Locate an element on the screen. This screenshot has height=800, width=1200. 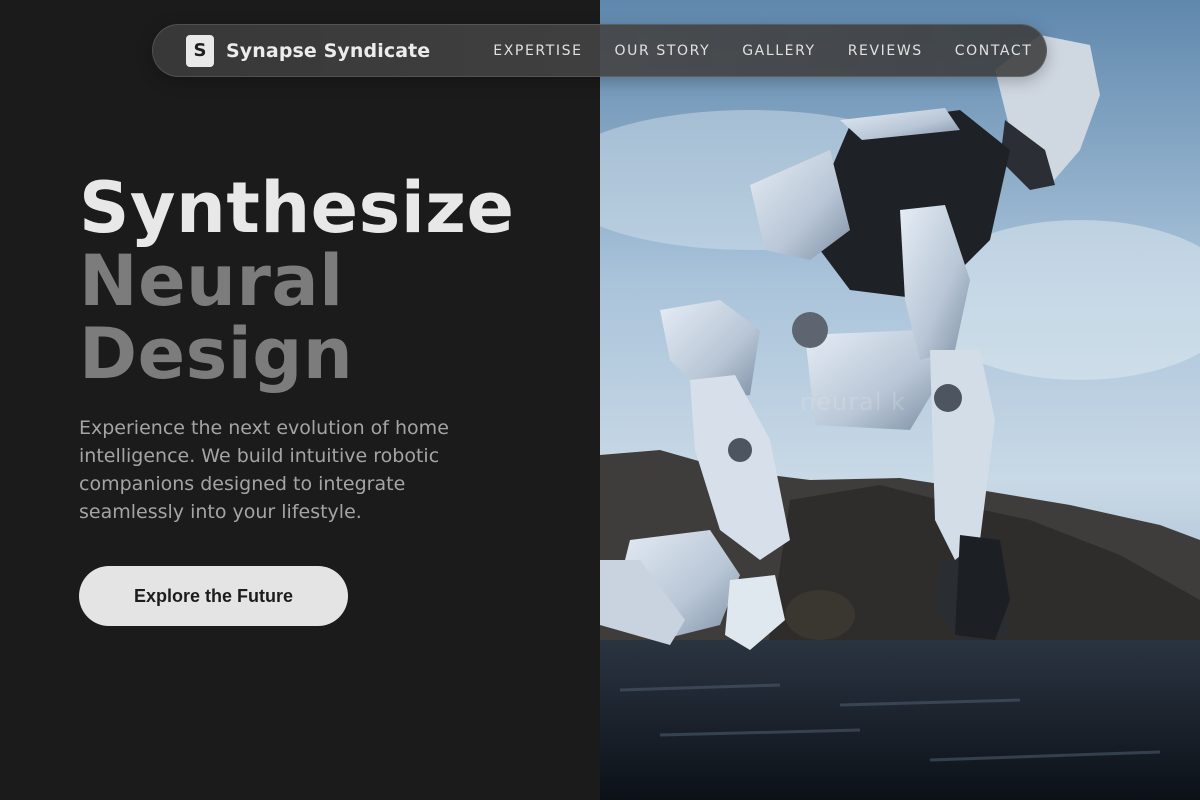
nav-link-expertise: EXPERTISE is located at coordinates (537, 51).